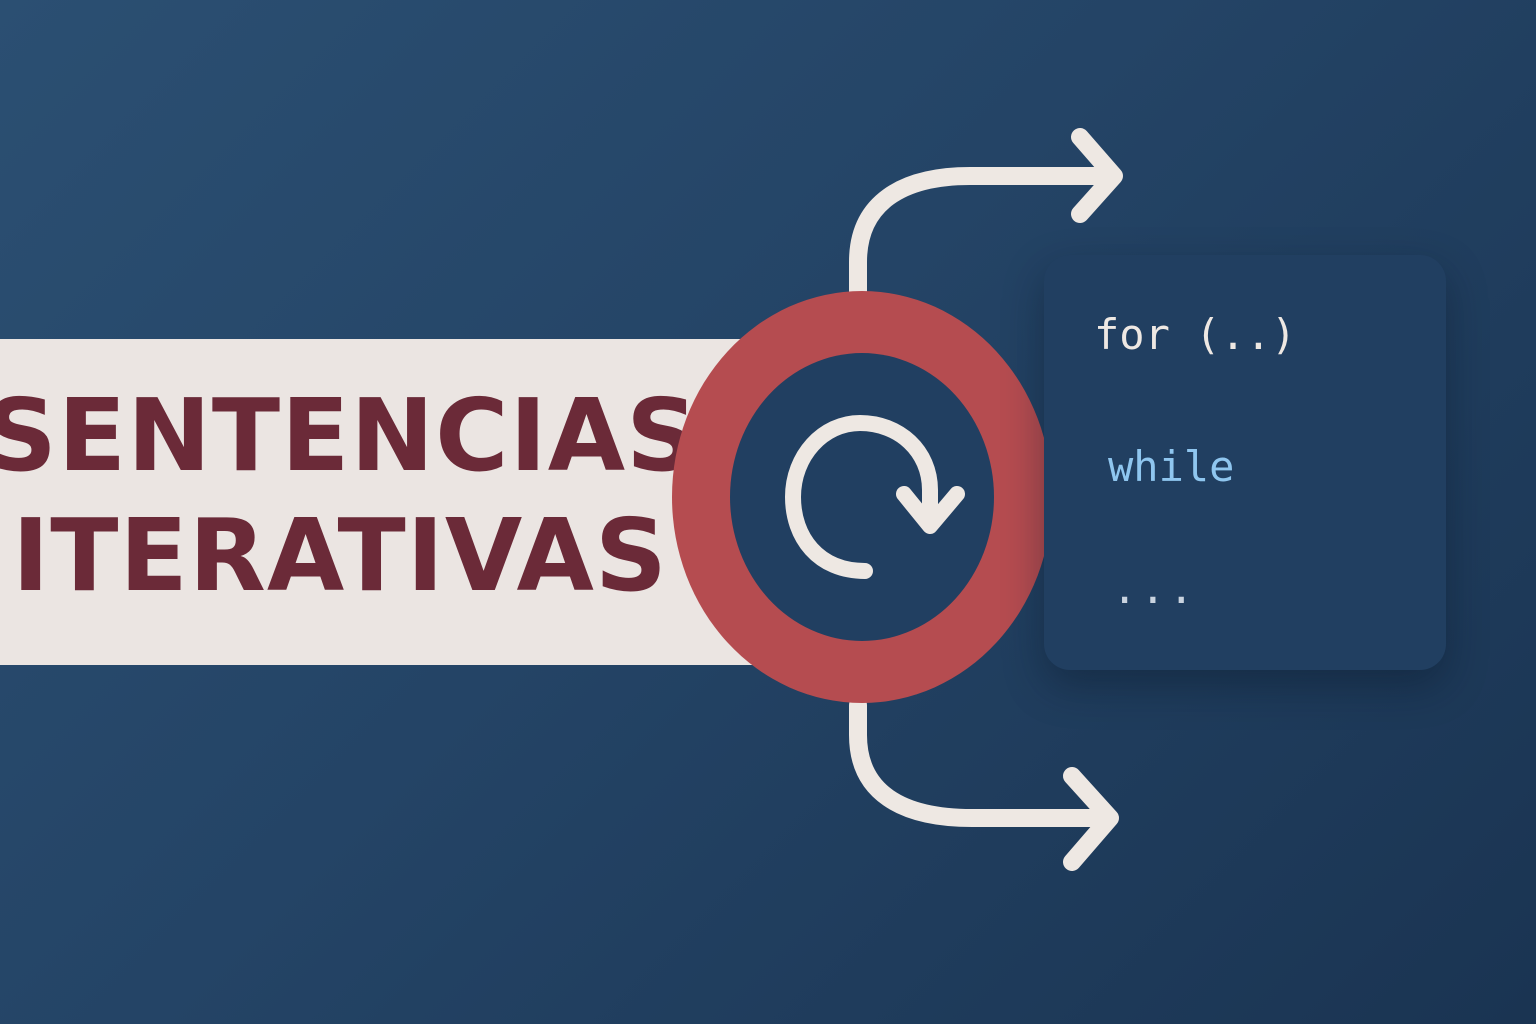 The image size is (1536, 1024). What do you see at coordinates (984, 783) in the screenshot?
I see `lower-arrow-icon` at bounding box center [984, 783].